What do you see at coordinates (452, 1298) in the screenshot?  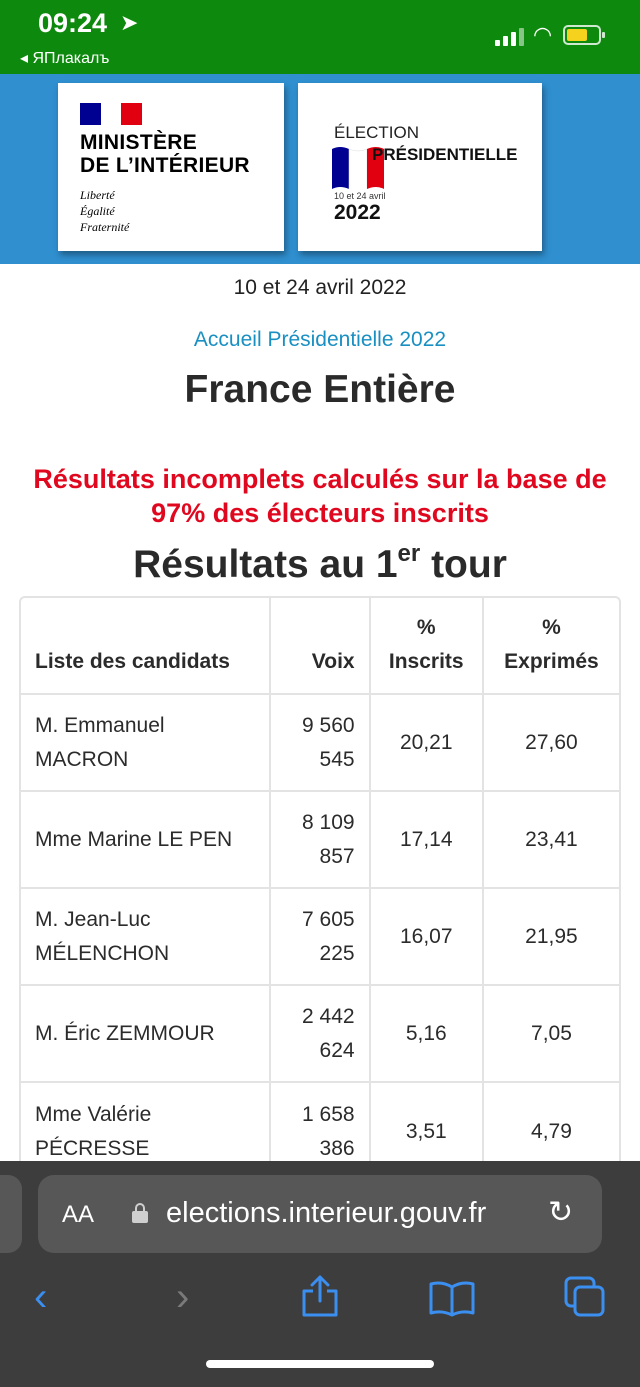 I see `bookmarks-icon` at bounding box center [452, 1298].